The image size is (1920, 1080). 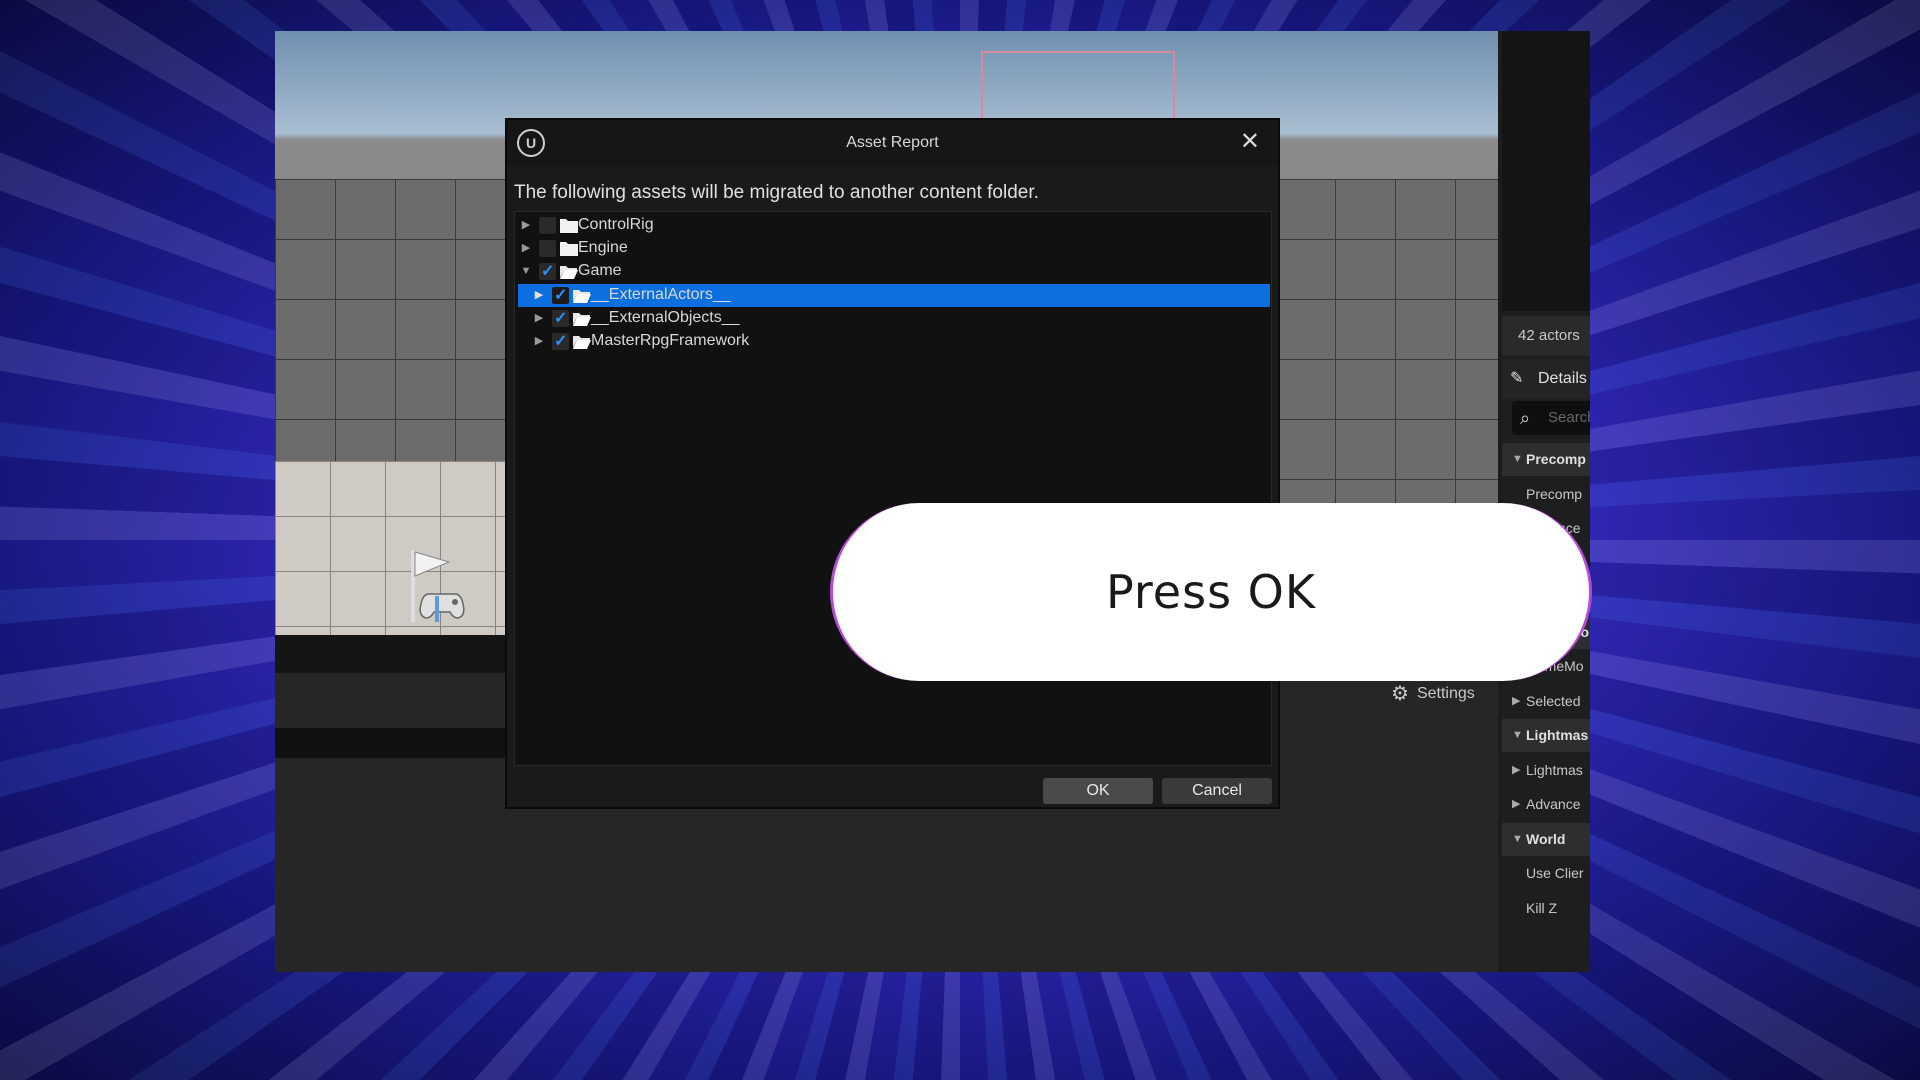 I want to click on details-property: ▶ Selected, so click(x=1546, y=701).